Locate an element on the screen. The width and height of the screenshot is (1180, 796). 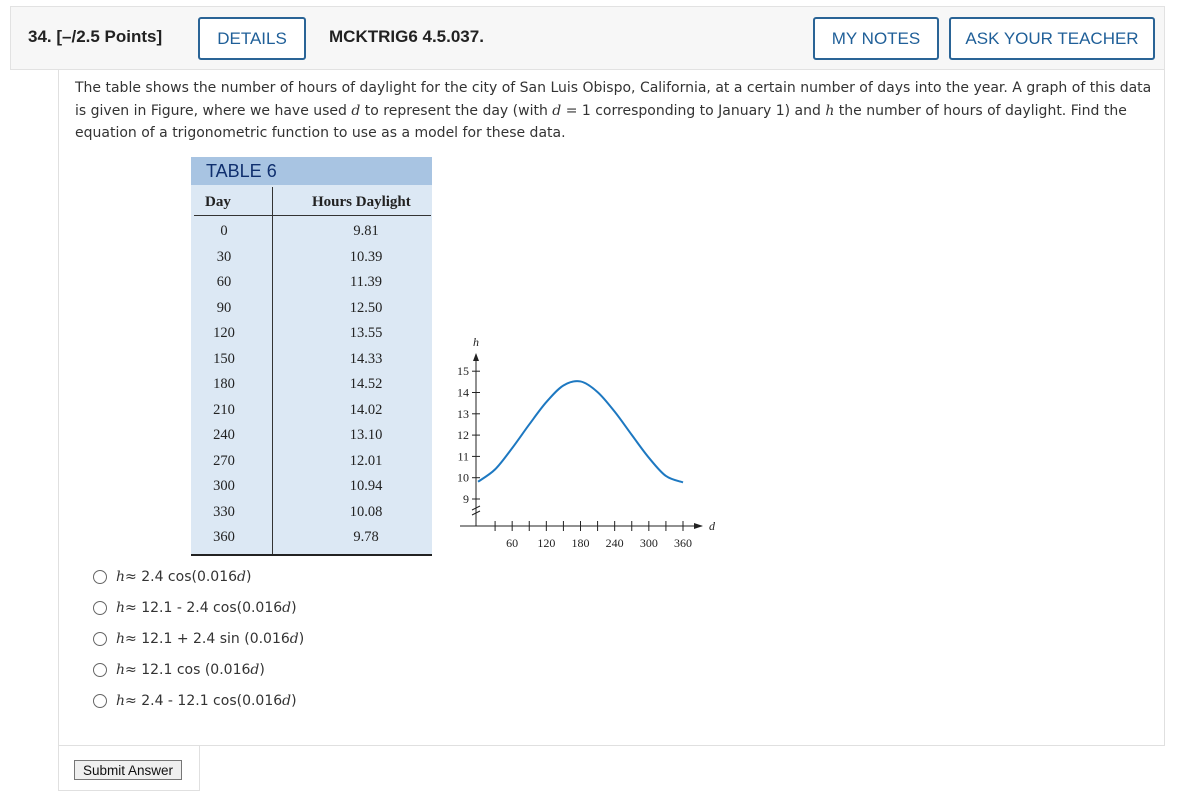
daylight-curve is located at coordinates (580, 432).